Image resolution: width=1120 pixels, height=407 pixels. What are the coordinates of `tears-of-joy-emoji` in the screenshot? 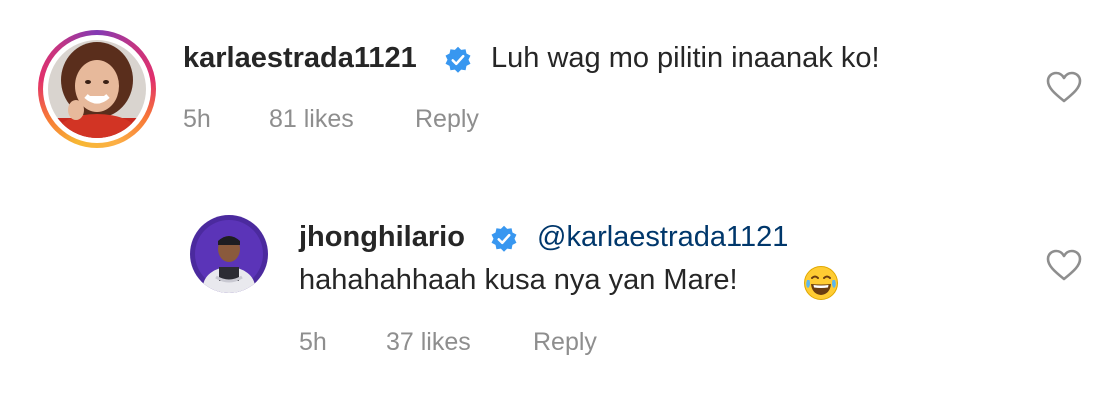 It's located at (821, 283).